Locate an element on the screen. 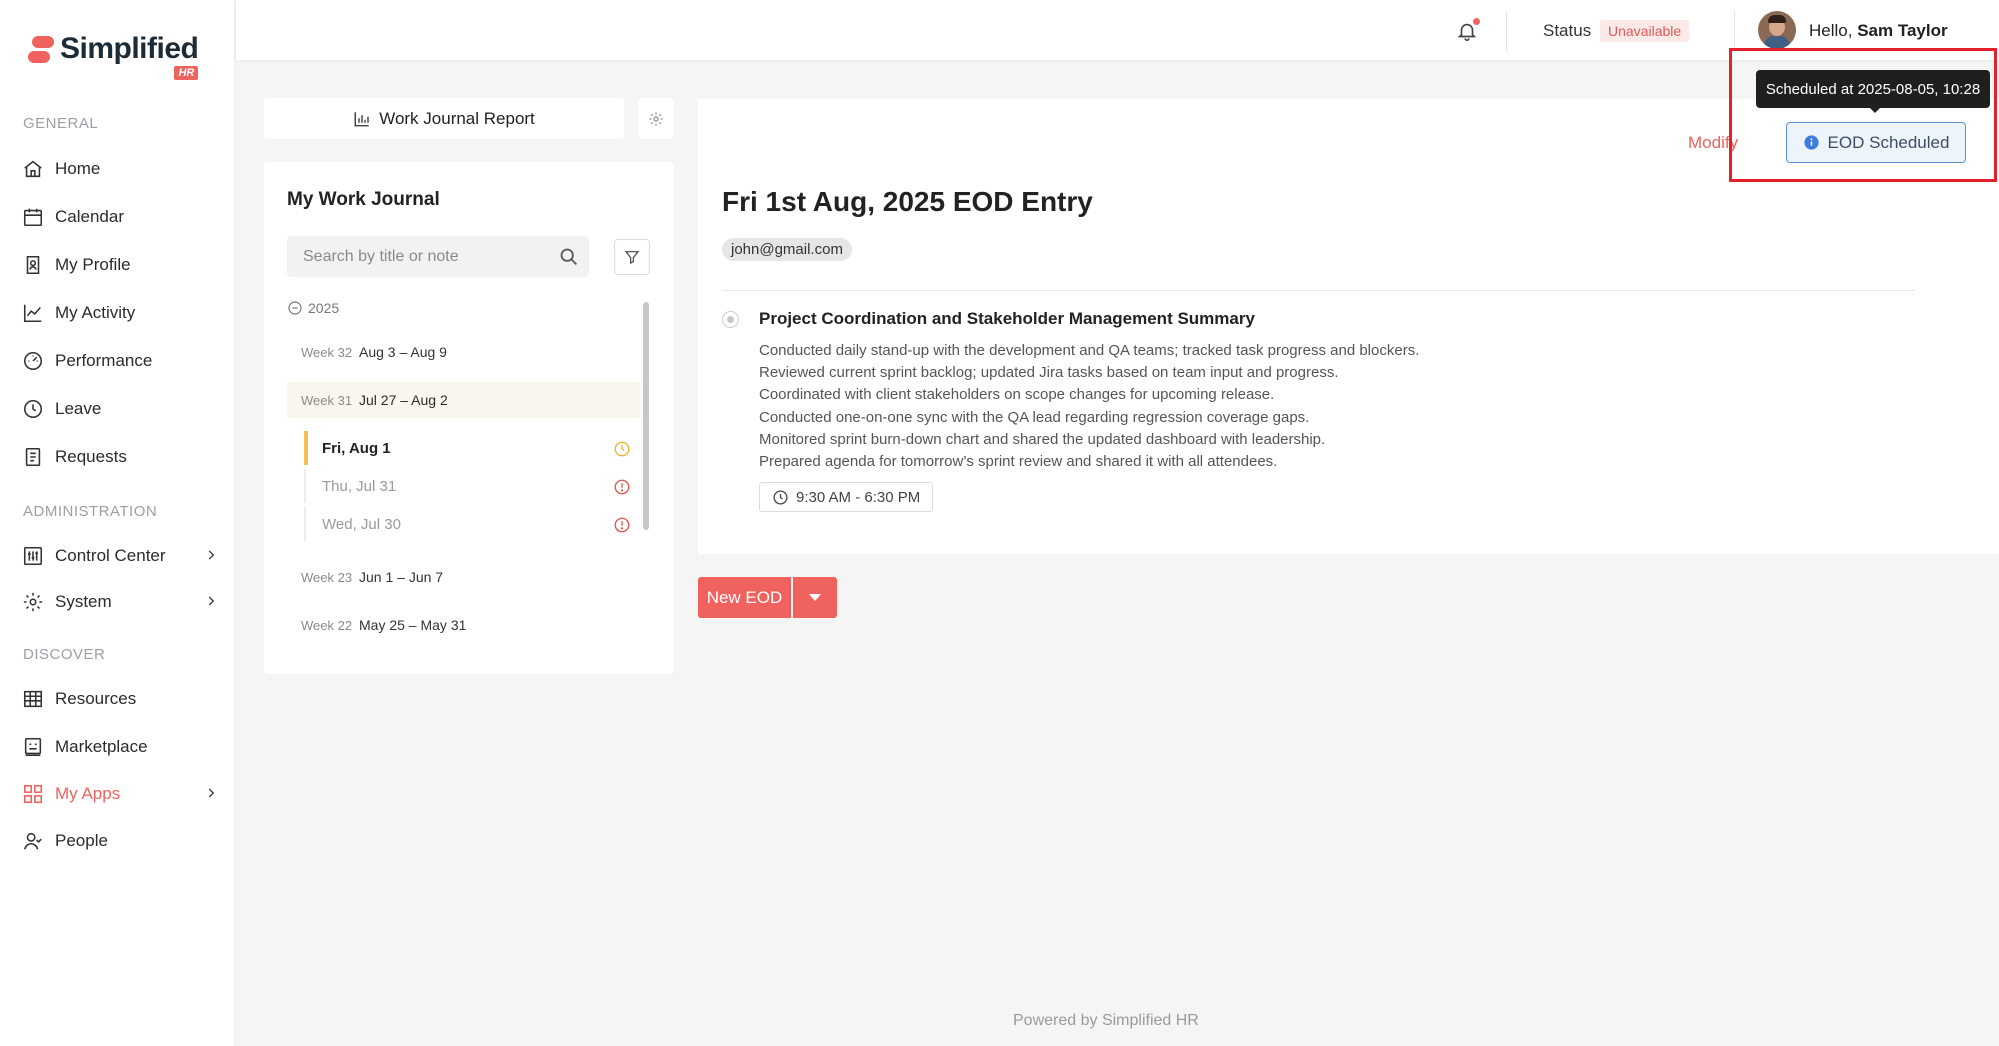  sidebar-item-label: Requests is located at coordinates (91, 456).